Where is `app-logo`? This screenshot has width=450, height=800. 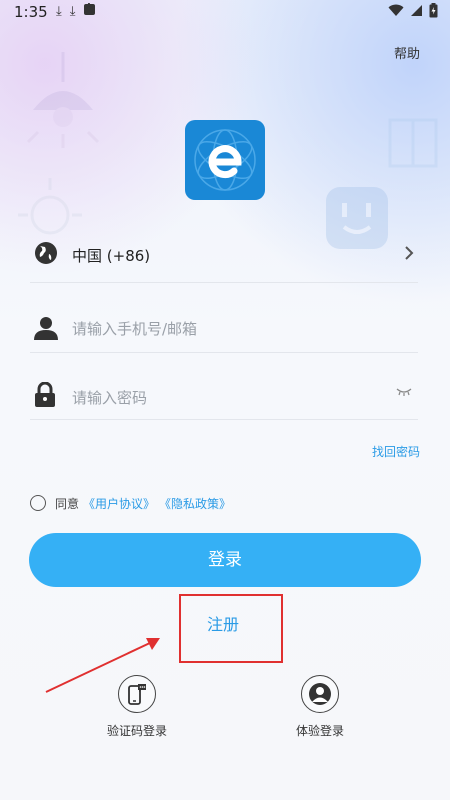 app-logo is located at coordinates (225, 160).